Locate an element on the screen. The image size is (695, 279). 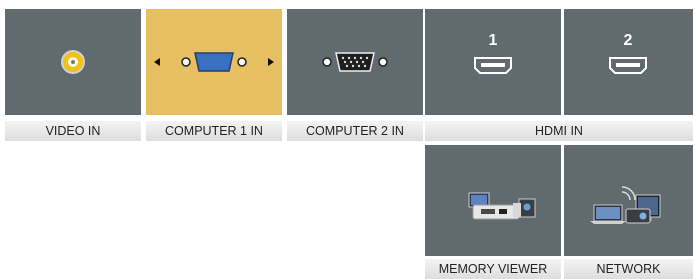
hdmi-port-number: 2 is located at coordinates (628, 40).